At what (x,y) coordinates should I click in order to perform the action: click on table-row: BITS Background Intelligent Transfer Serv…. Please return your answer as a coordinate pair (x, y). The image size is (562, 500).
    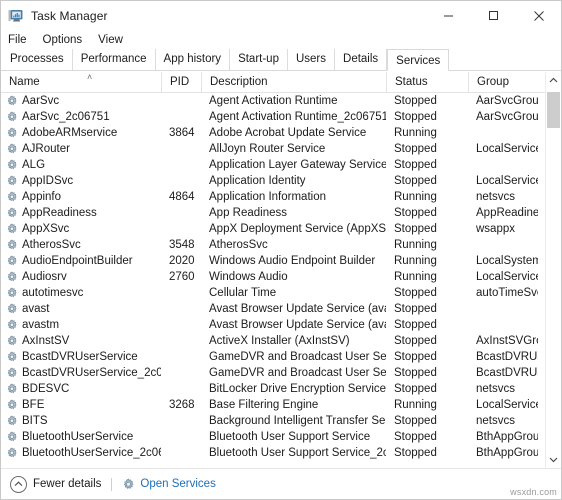
    Looking at the image, I should click on (273, 421).